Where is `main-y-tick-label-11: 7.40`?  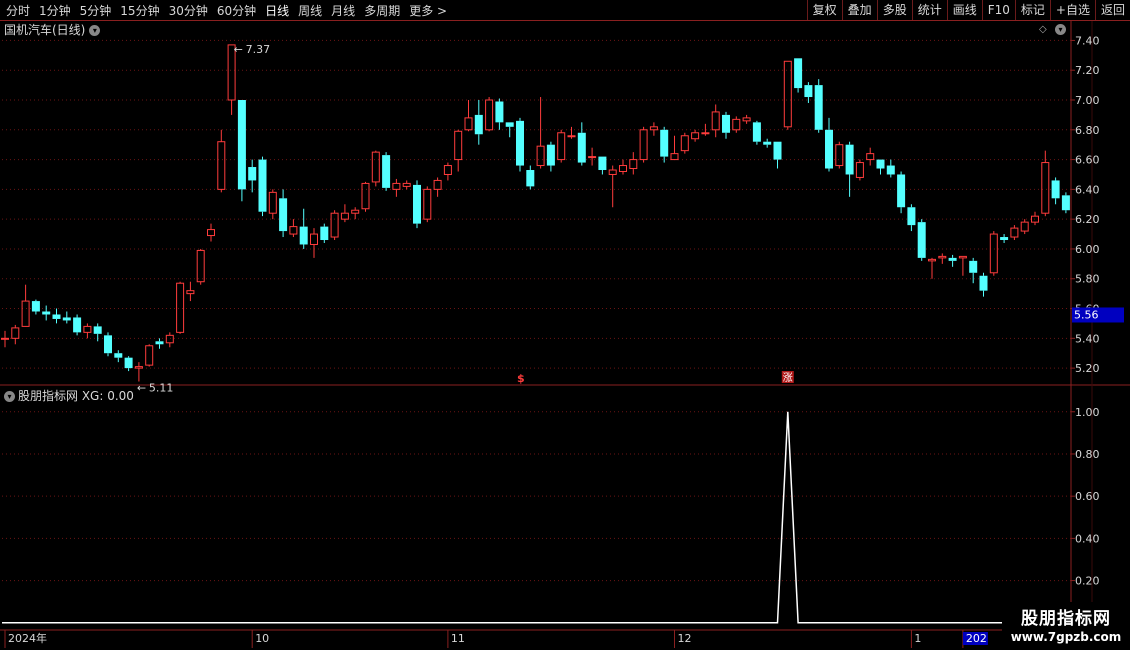 main-y-tick-label-11: 7.40 is located at coordinates (1087, 40).